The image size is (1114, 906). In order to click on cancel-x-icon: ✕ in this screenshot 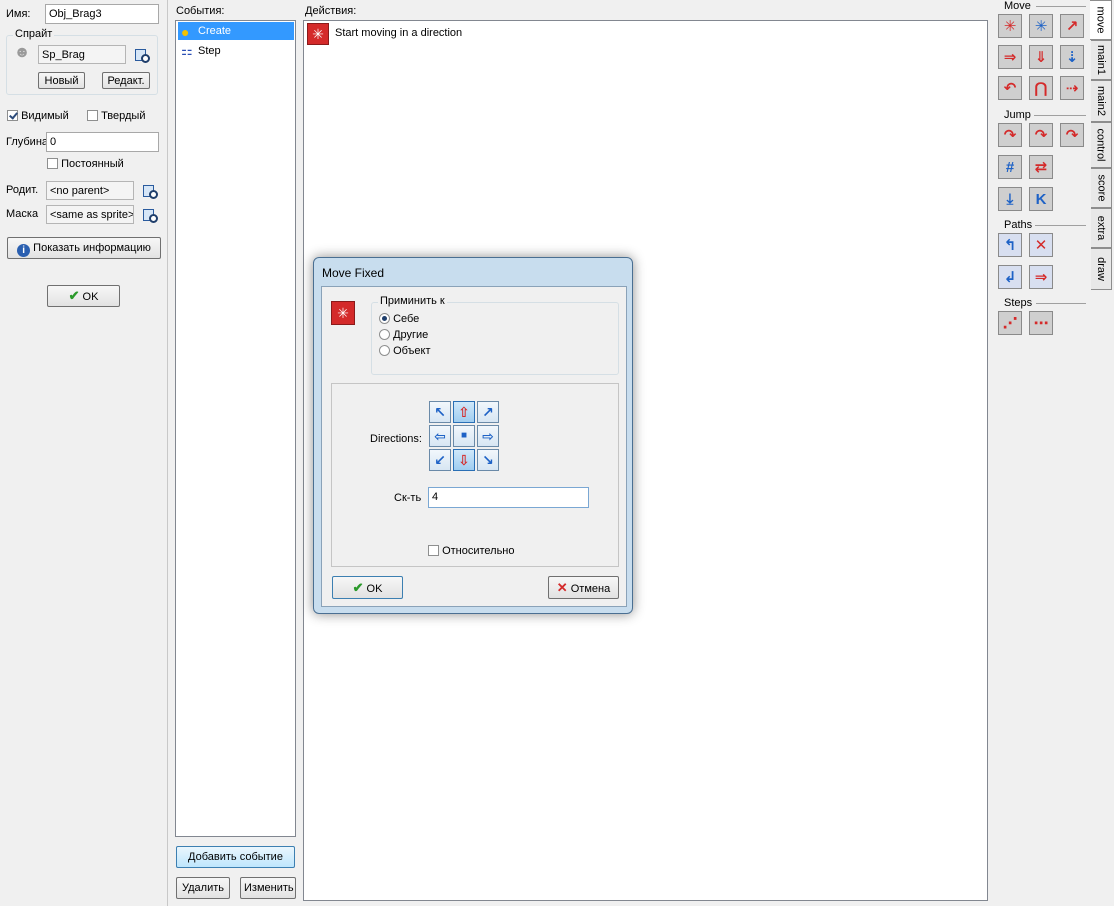, I will do `click(562, 587)`.